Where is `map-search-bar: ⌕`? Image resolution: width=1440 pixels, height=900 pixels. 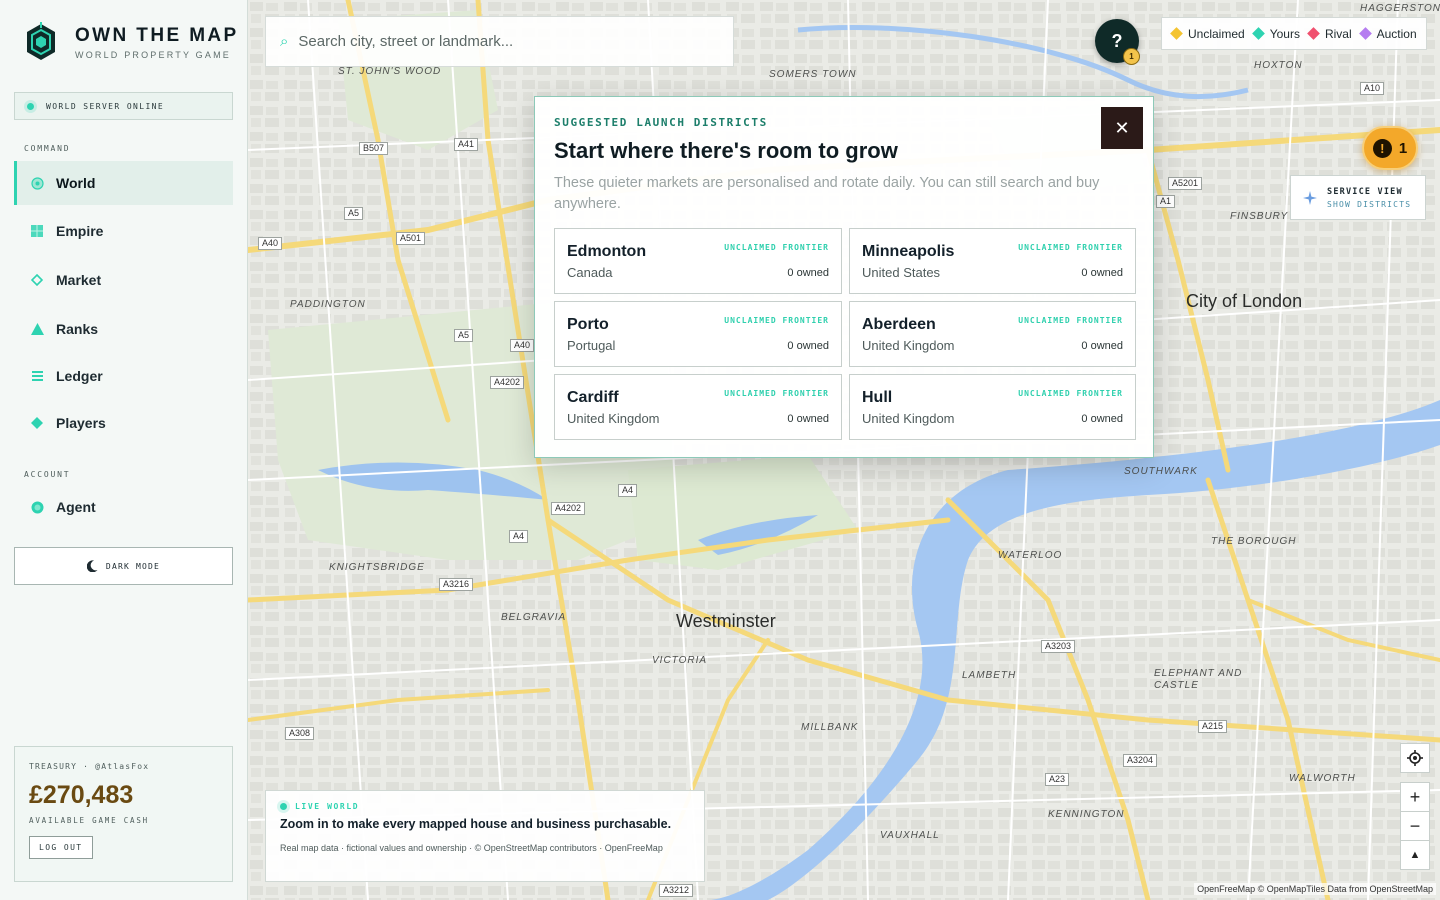 map-search-bar: ⌕ is located at coordinates (499, 41).